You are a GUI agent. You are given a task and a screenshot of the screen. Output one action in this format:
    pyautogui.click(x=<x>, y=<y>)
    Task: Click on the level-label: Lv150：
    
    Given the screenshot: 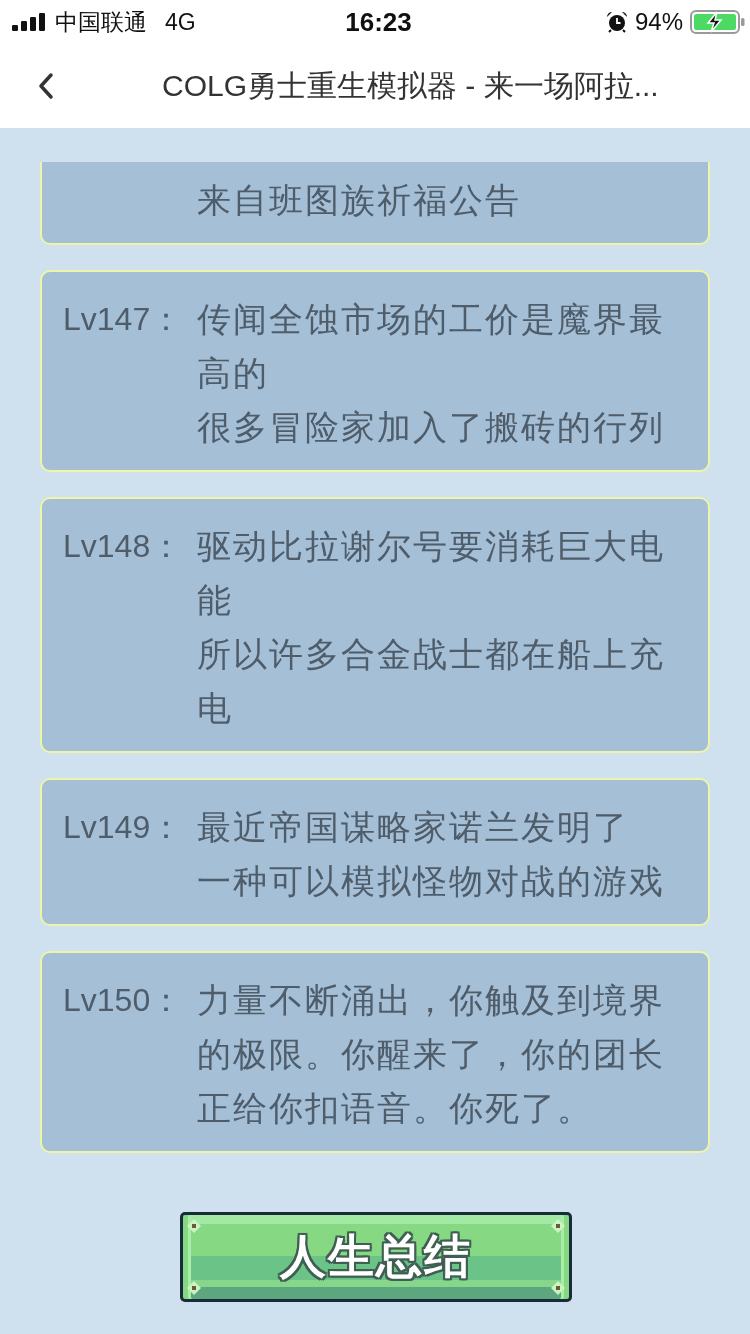 What is the action you would take?
    pyautogui.click(x=123, y=1000)
    